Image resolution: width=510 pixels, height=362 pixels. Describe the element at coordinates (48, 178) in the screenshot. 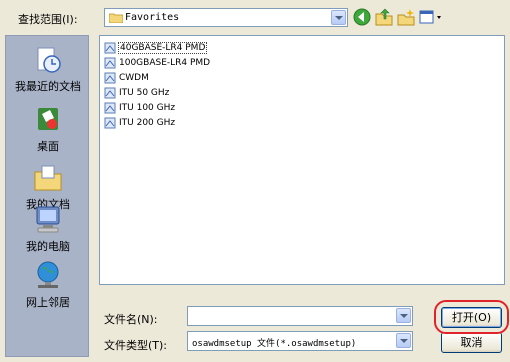

I see `my-documents-icon` at that location.